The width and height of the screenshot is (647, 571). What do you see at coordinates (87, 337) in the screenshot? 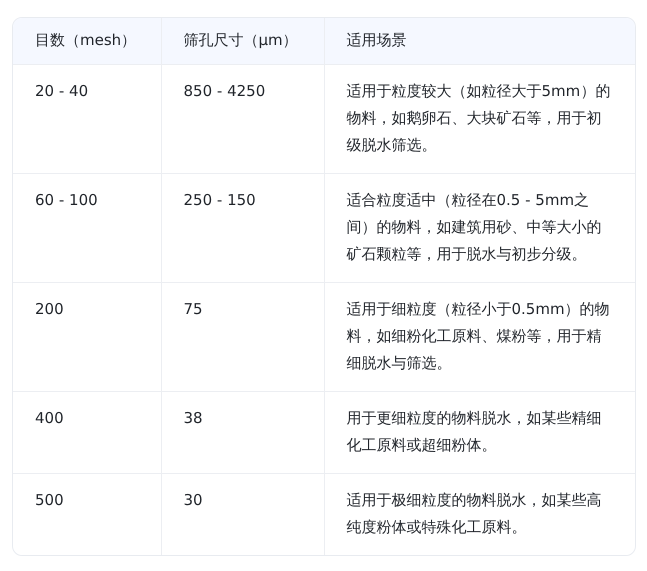
I see `table-cell: 200` at bounding box center [87, 337].